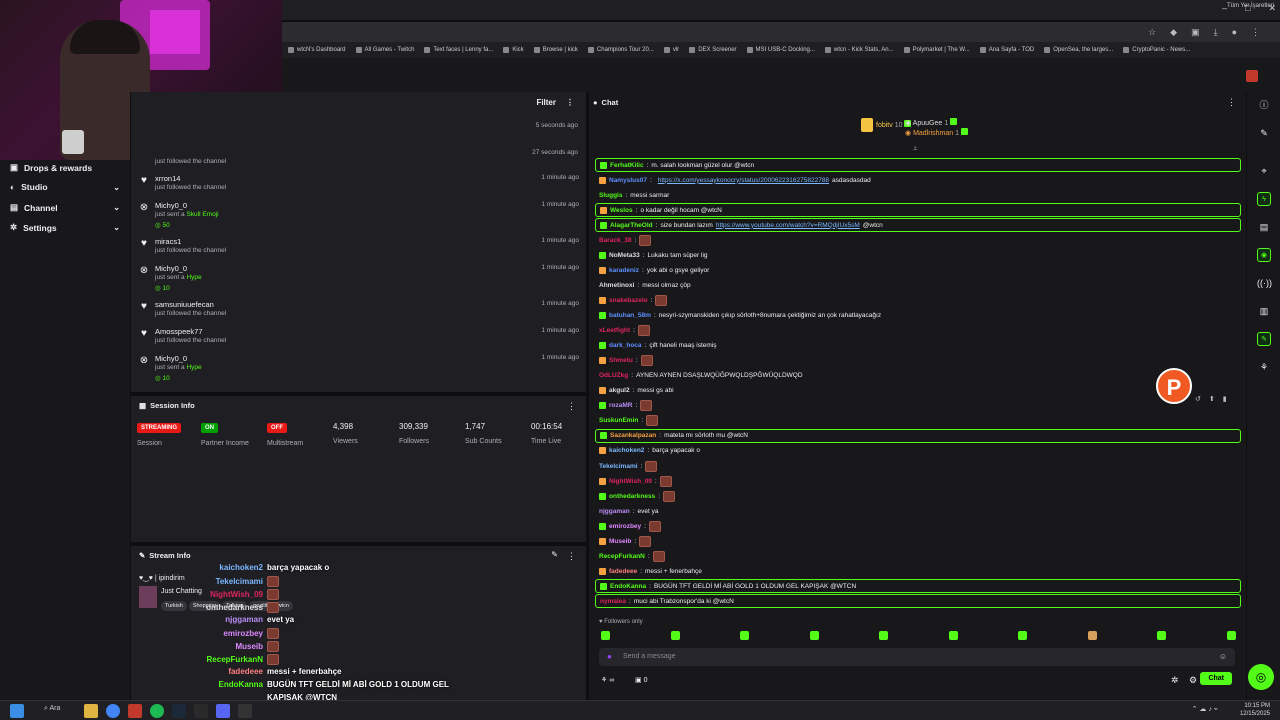 The width and height of the screenshot is (1280, 720). Describe the element at coordinates (1264, 199) in the screenshot. I see `lightning-icon: ϟ` at that location.